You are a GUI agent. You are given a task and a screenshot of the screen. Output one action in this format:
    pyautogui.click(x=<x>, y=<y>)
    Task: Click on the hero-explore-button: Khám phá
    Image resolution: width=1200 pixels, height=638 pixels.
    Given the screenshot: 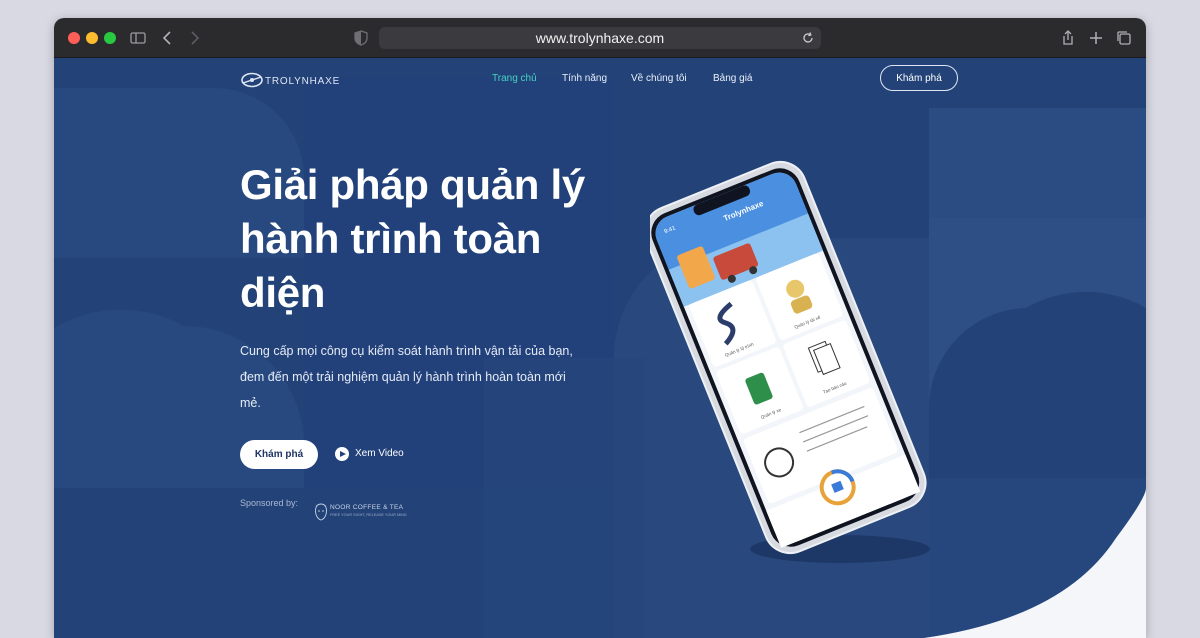 What is the action you would take?
    pyautogui.click(x=279, y=454)
    